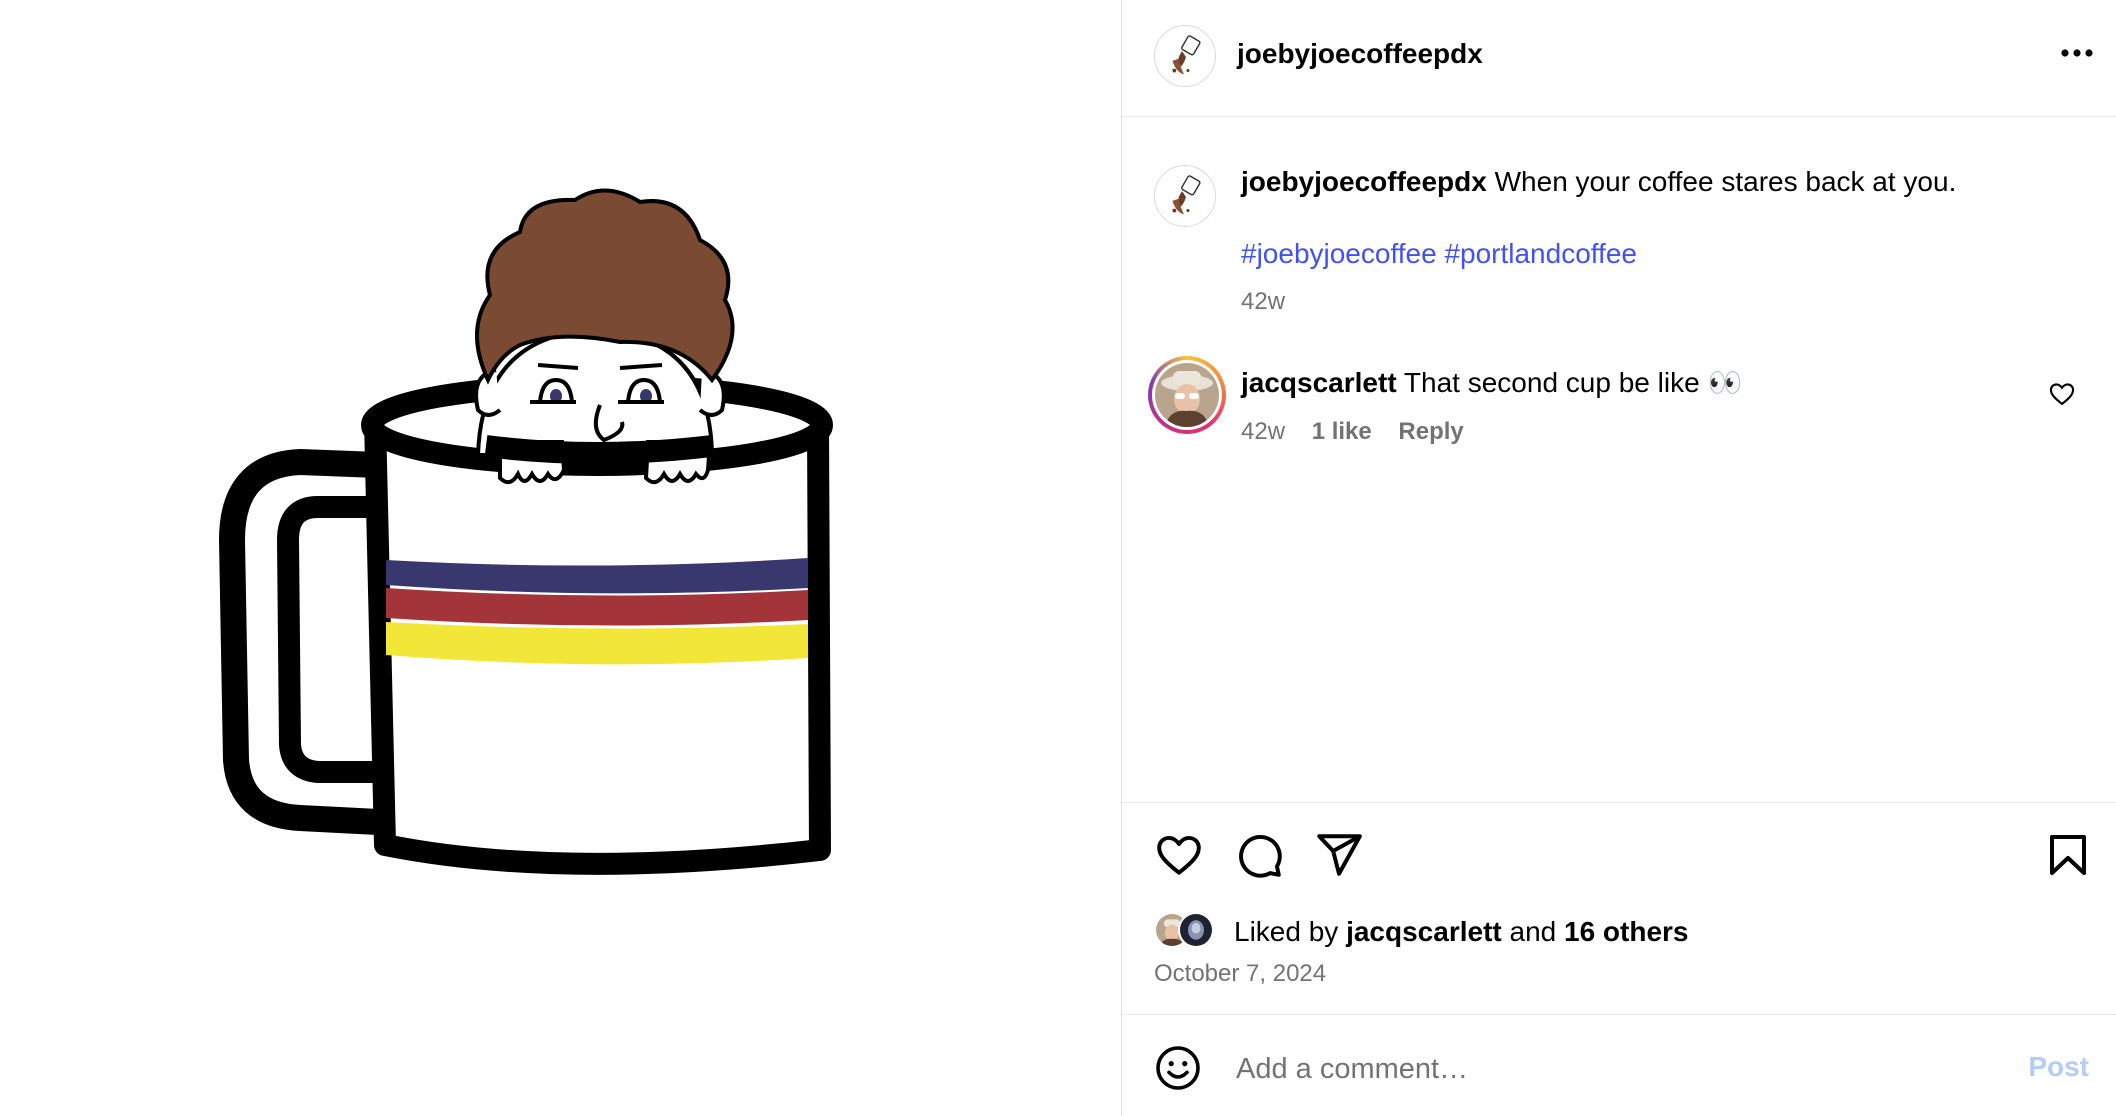 This screenshot has width=2116, height=1116. I want to click on bookmark-icon, so click(2068, 855).